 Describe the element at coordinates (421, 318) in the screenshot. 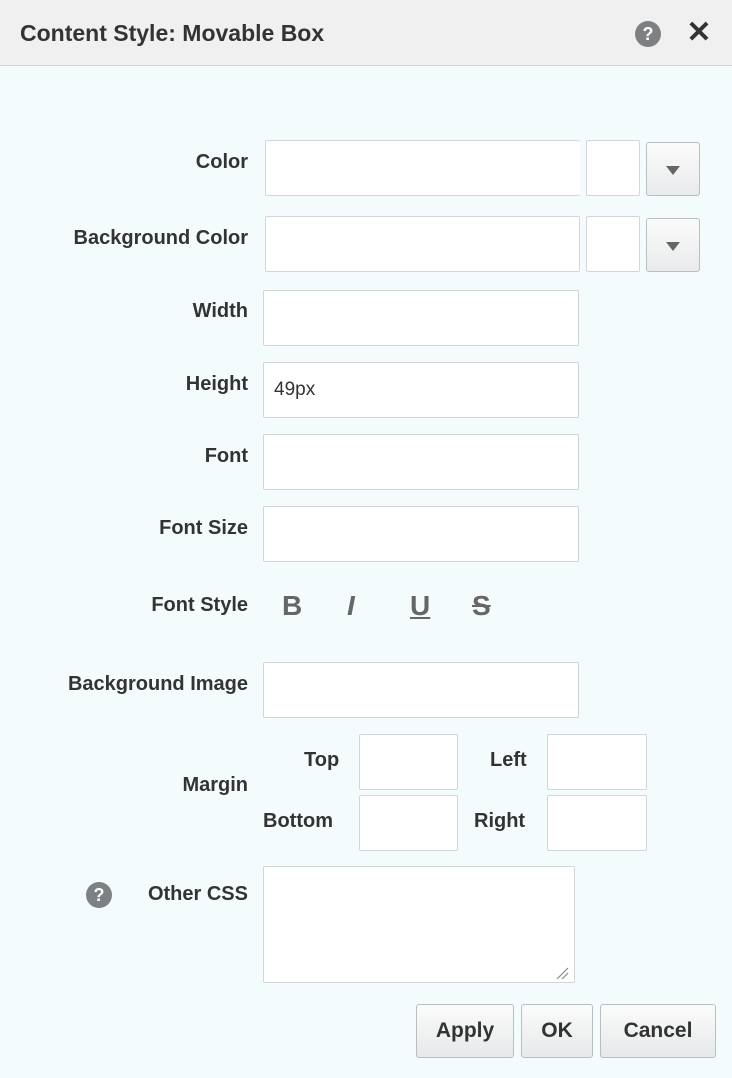

I see `width-input` at that location.